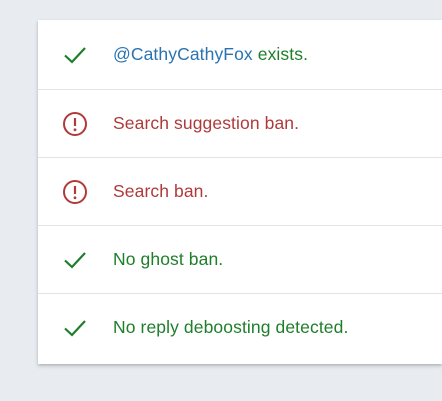  What do you see at coordinates (161, 191) in the screenshot?
I see `result-text: Search ban.` at bounding box center [161, 191].